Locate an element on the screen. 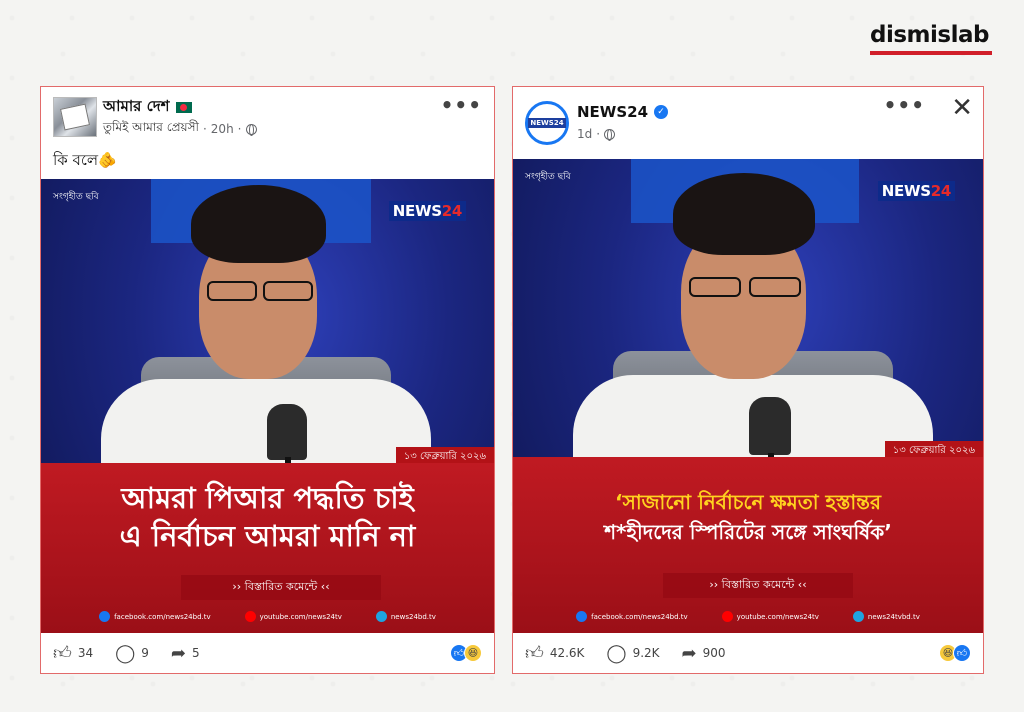 This screenshot has width=1024, height=712. page-name: NEWS24 is located at coordinates (612, 112).